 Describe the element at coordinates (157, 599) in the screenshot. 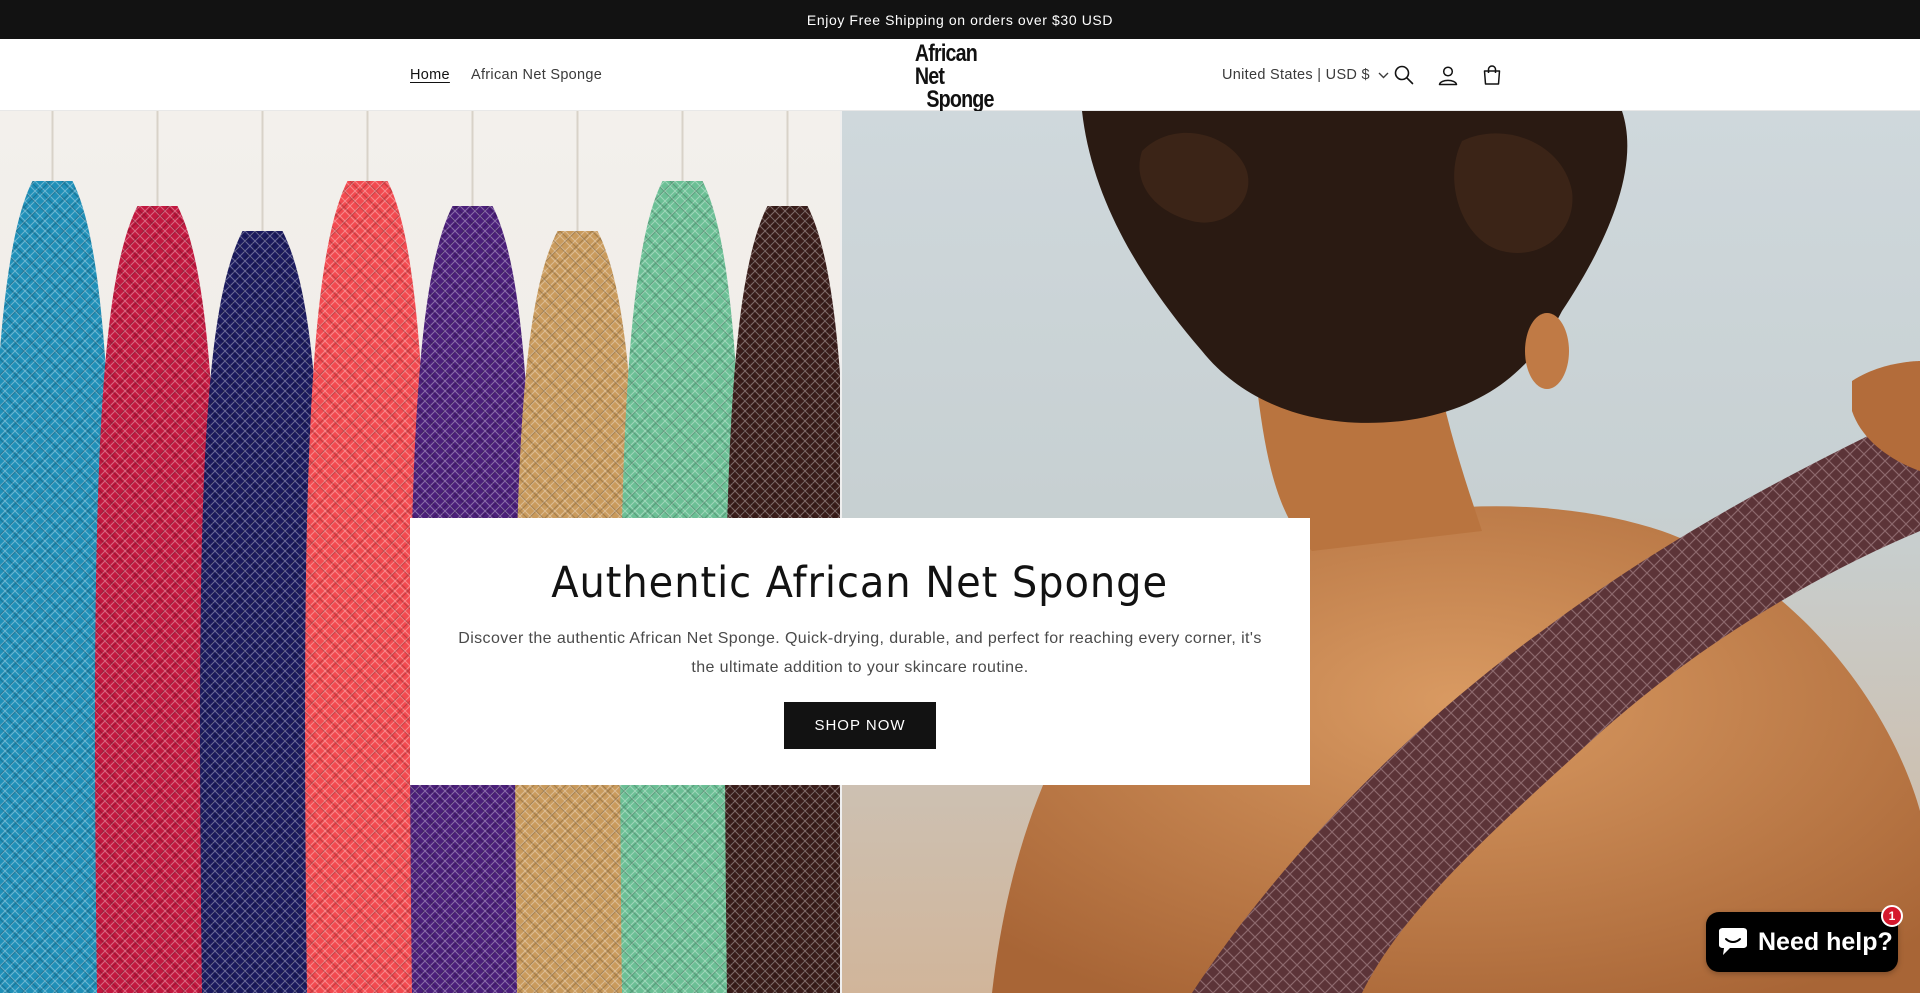

I see `sponge-mesh-shadow` at that location.